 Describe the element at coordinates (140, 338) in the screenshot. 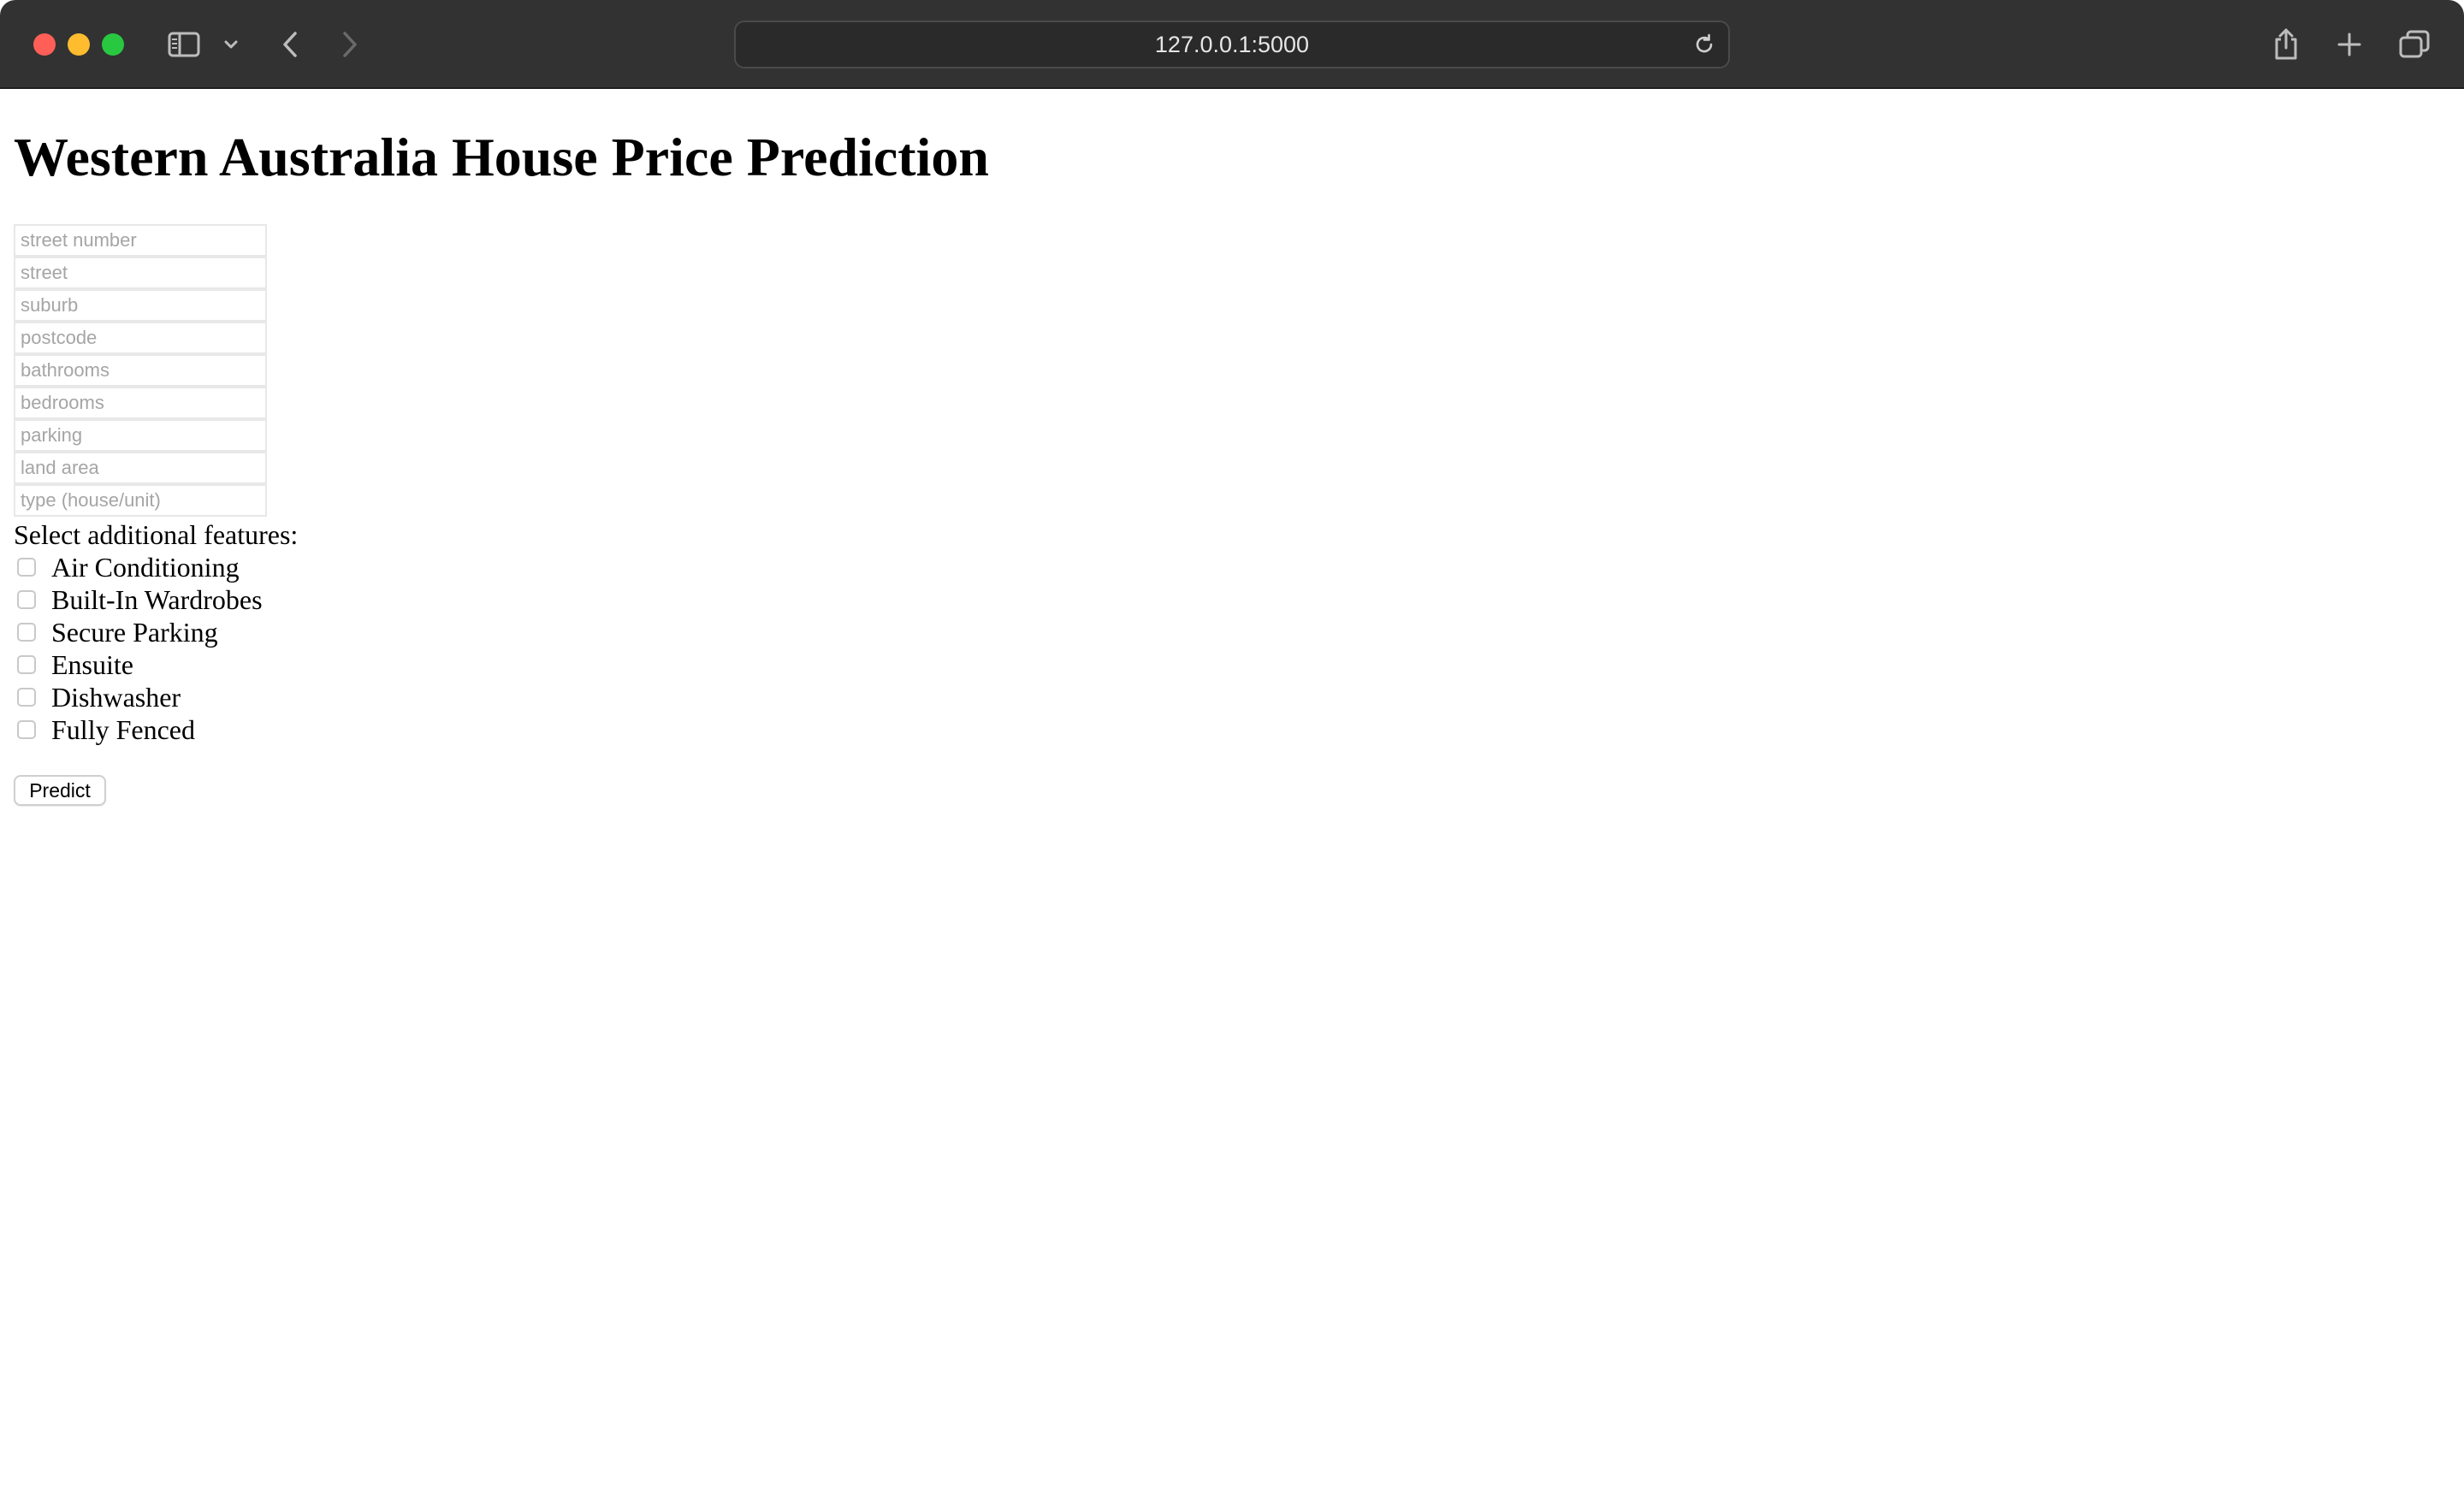

I see `postcode-input` at that location.